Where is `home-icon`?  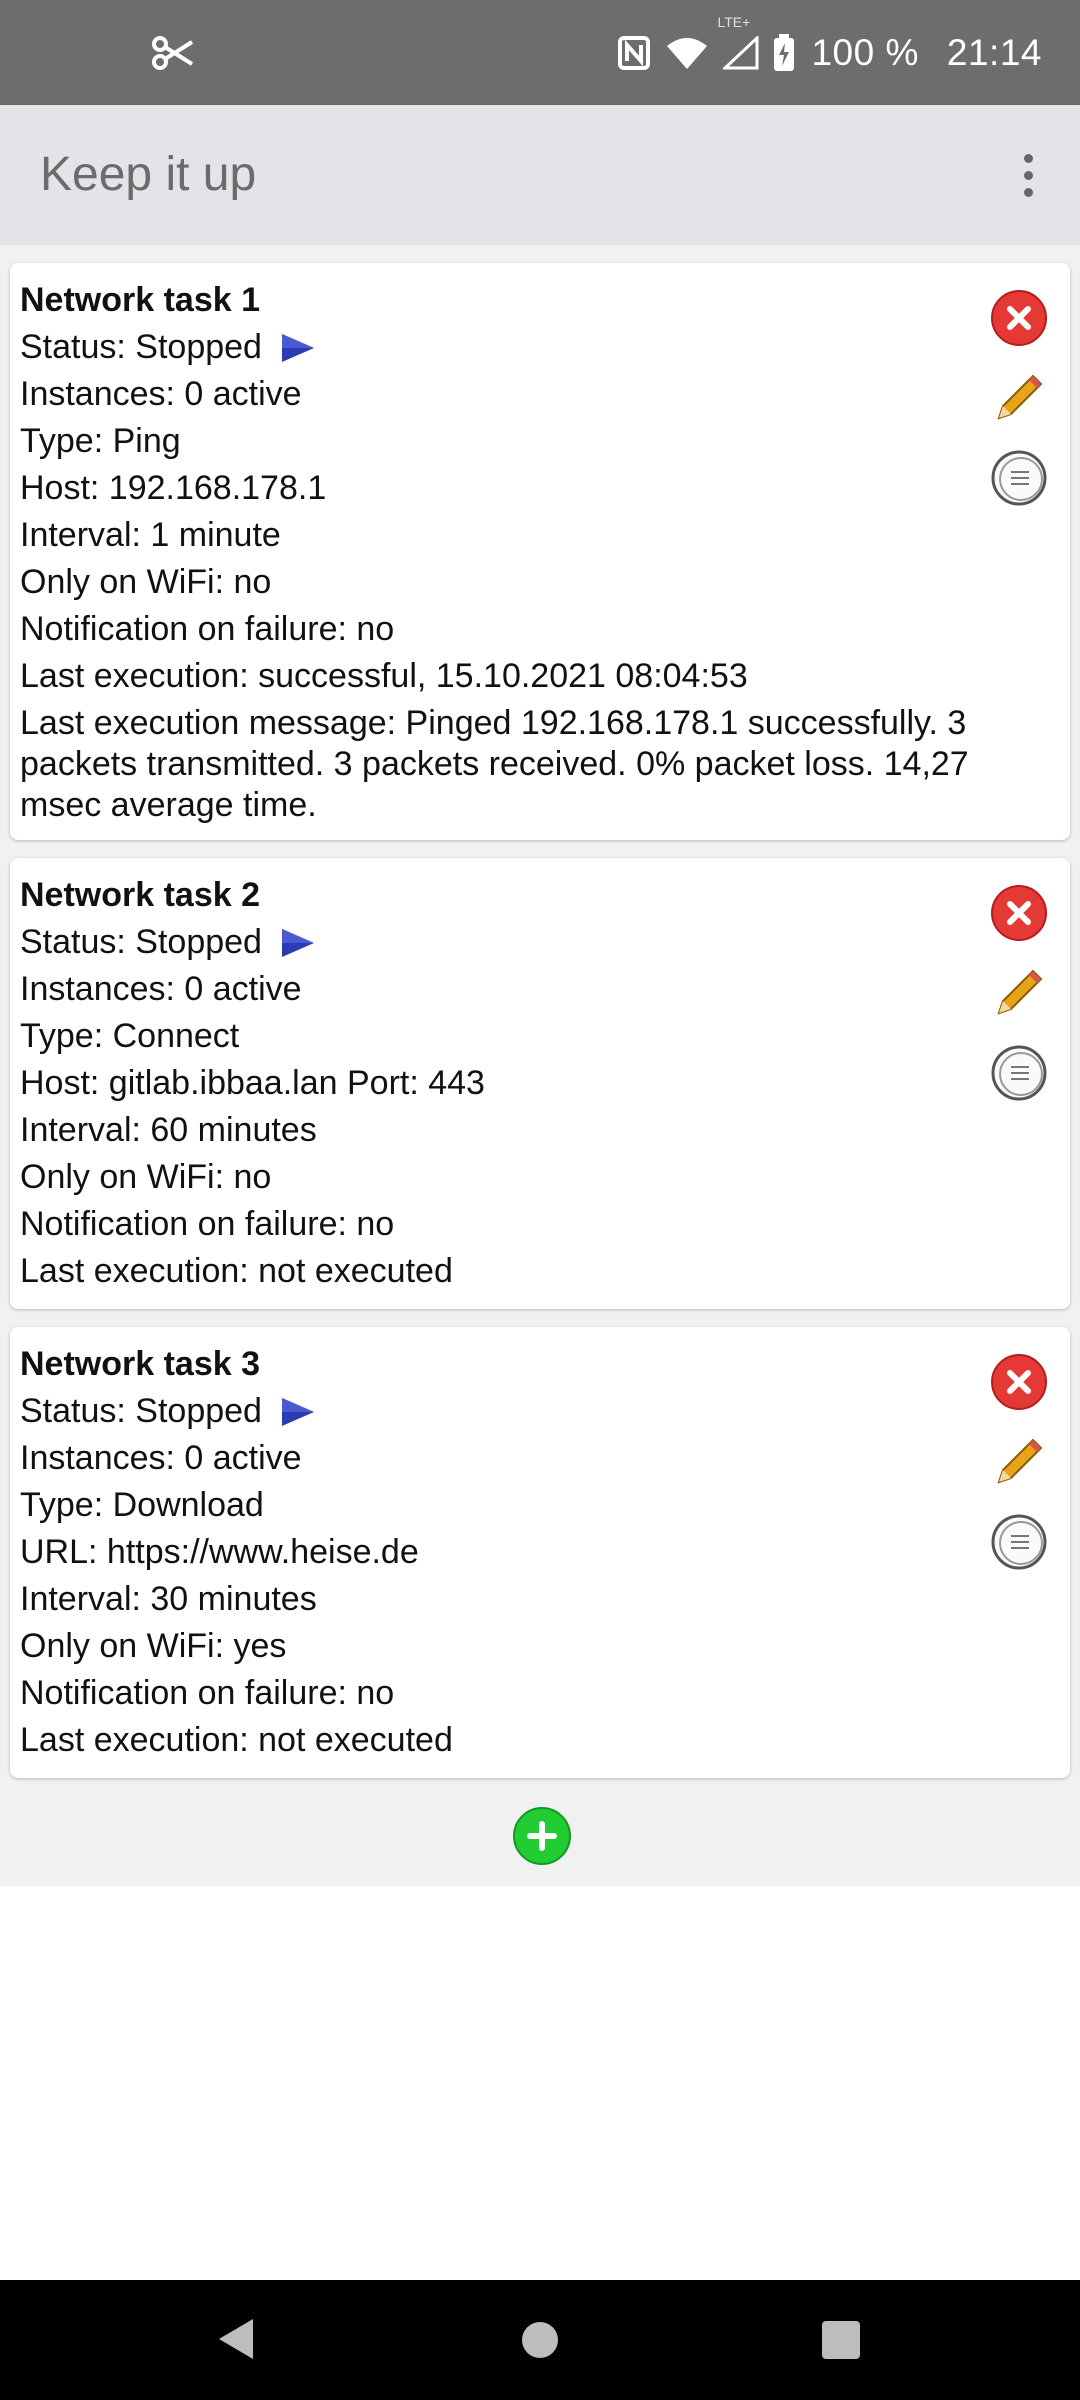
home-icon is located at coordinates (540, 2340).